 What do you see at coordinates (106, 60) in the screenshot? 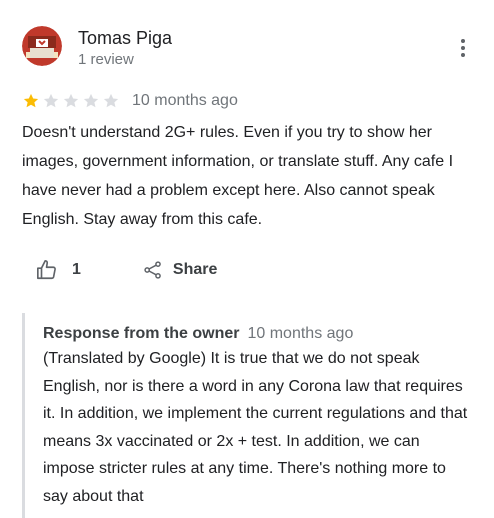
I see `author-review-count: 1 review` at bounding box center [106, 60].